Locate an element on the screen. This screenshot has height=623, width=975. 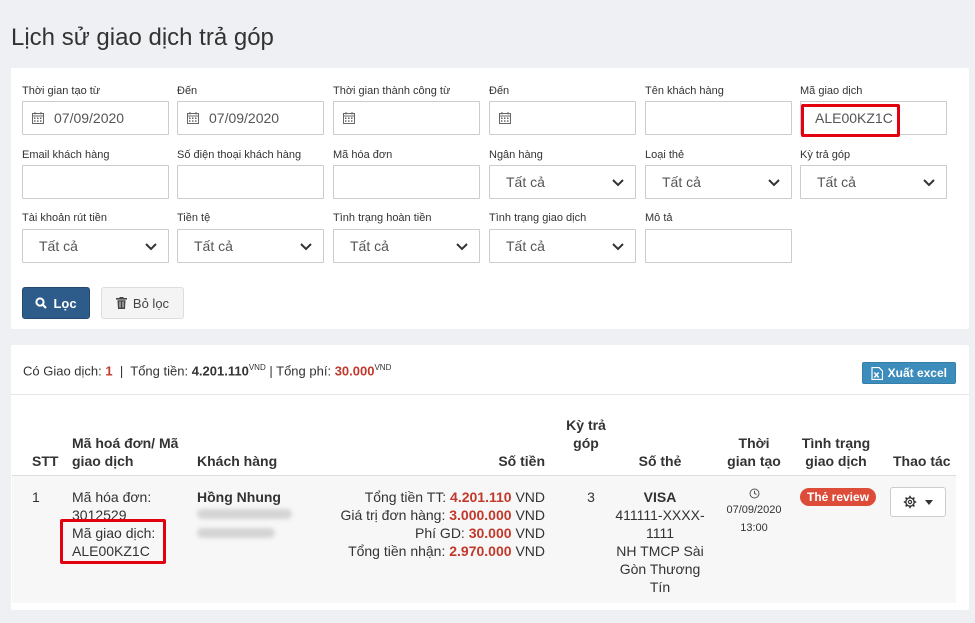
customer-email-input is located at coordinates (95, 182).